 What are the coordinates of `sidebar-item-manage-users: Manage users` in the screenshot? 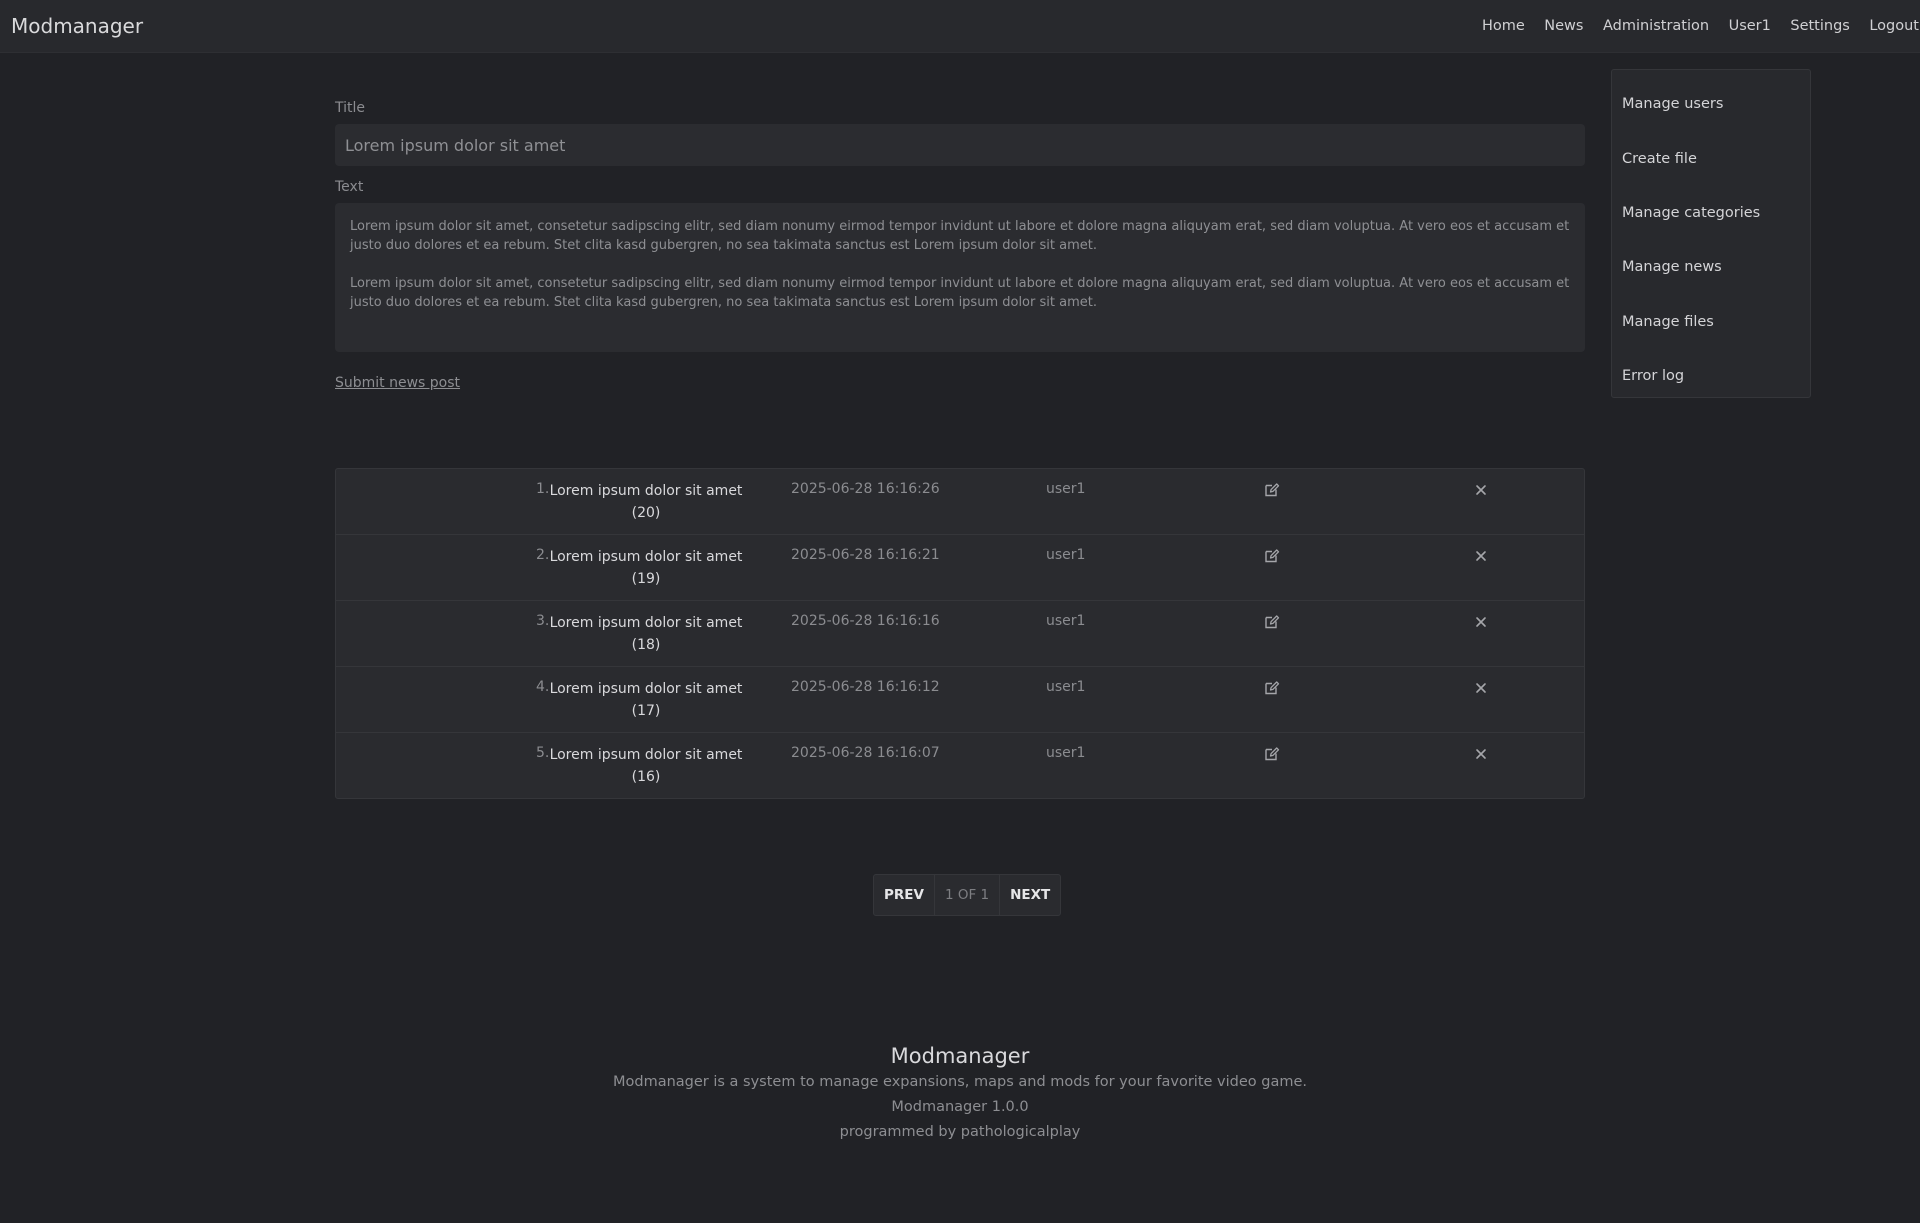 It's located at (1711, 104).